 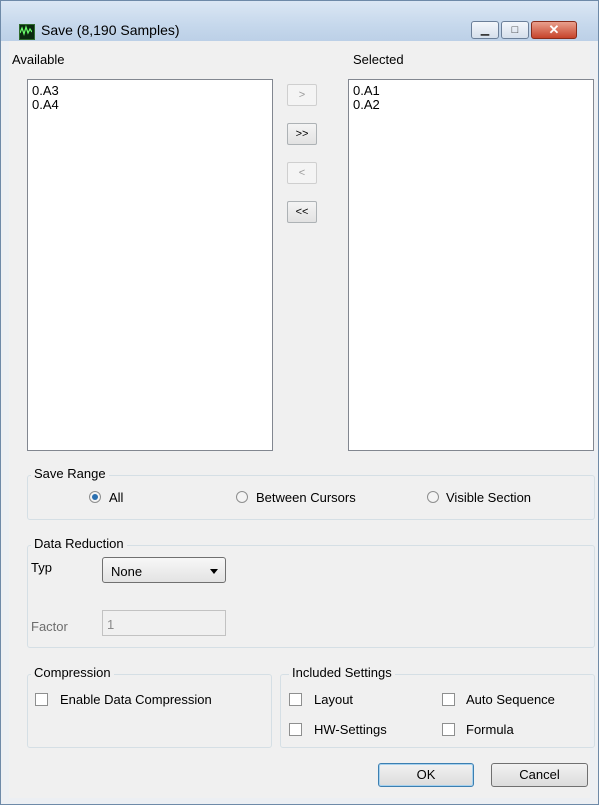 What do you see at coordinates (378, 59) in the screenshot?
I see `selected-label: Selected` at bounding box center [378, 59].